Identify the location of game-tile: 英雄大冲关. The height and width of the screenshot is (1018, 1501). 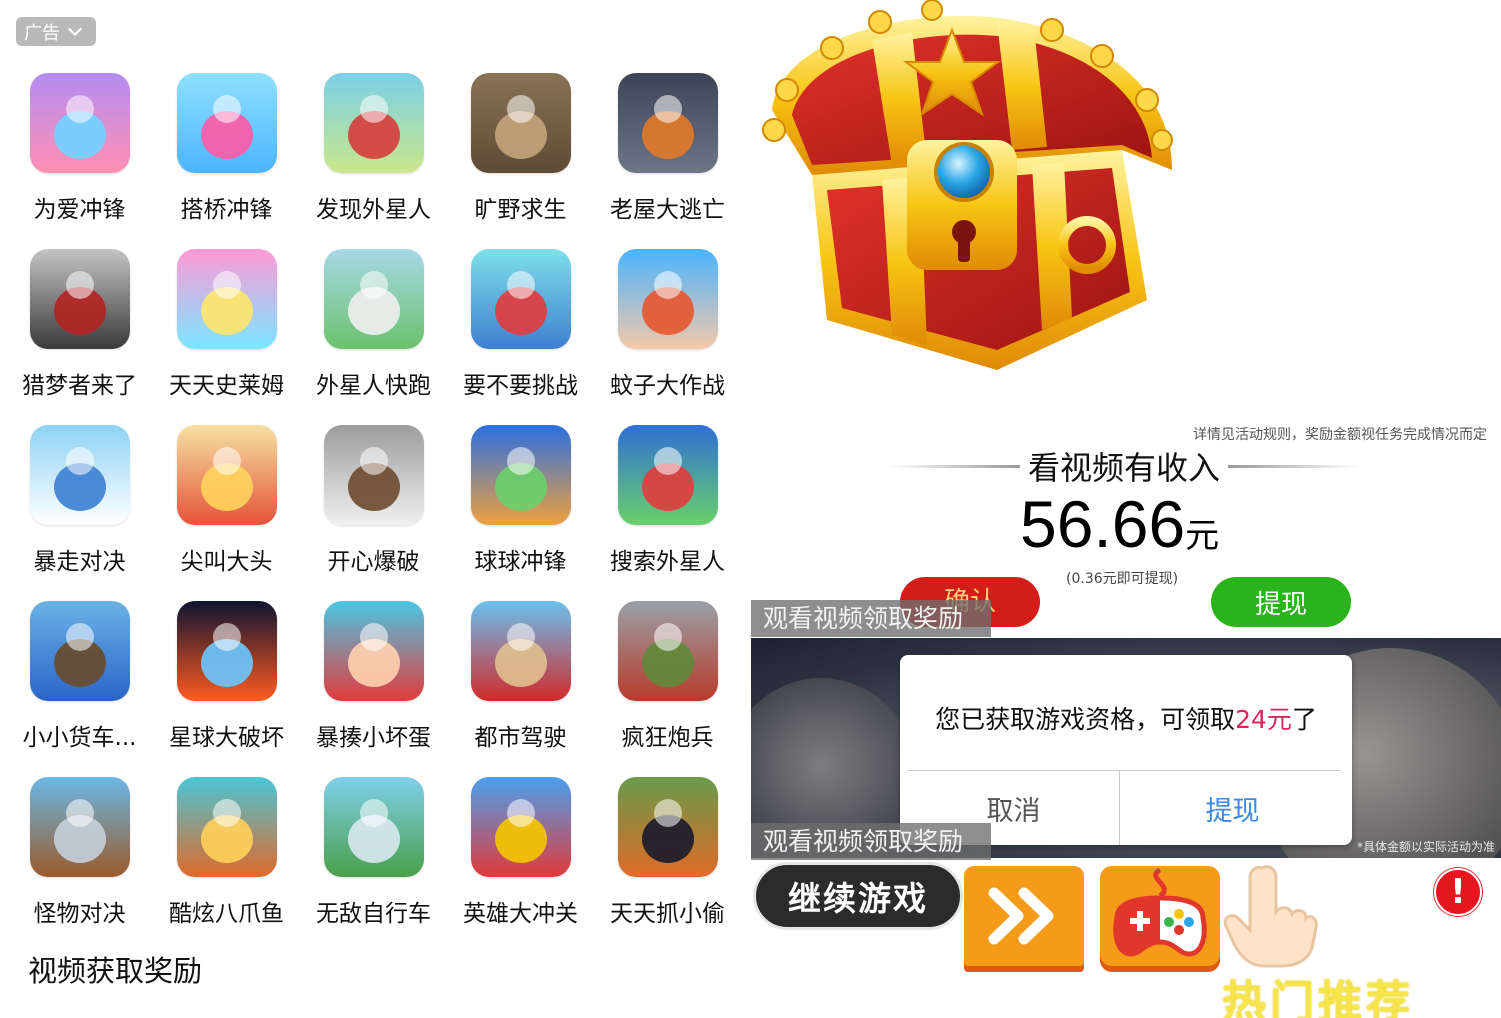
(520, 865).